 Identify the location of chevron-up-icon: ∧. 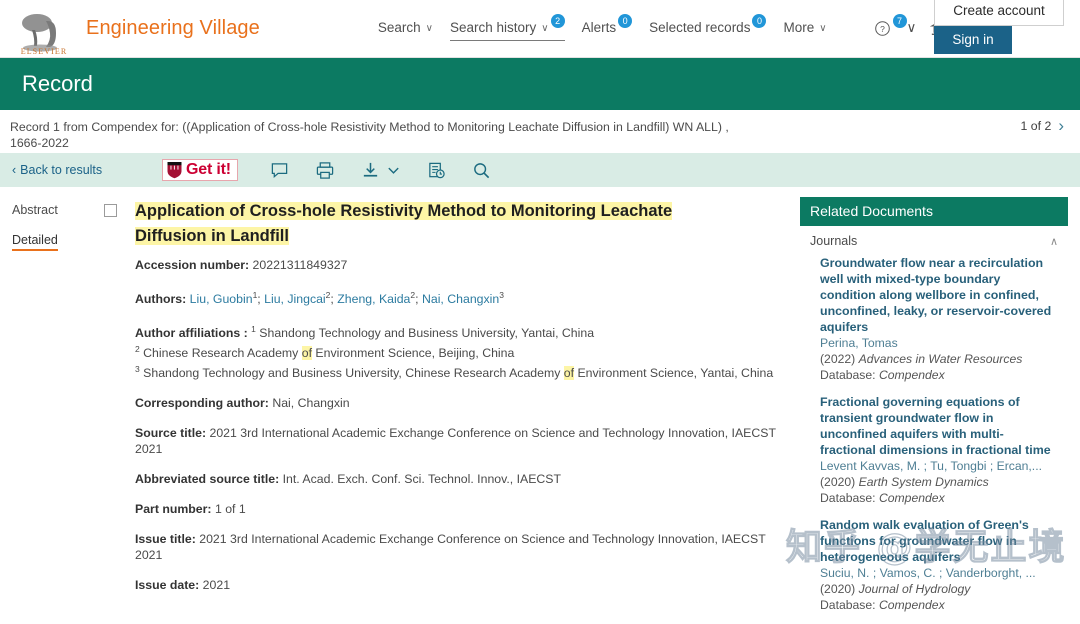
(1053, 241).